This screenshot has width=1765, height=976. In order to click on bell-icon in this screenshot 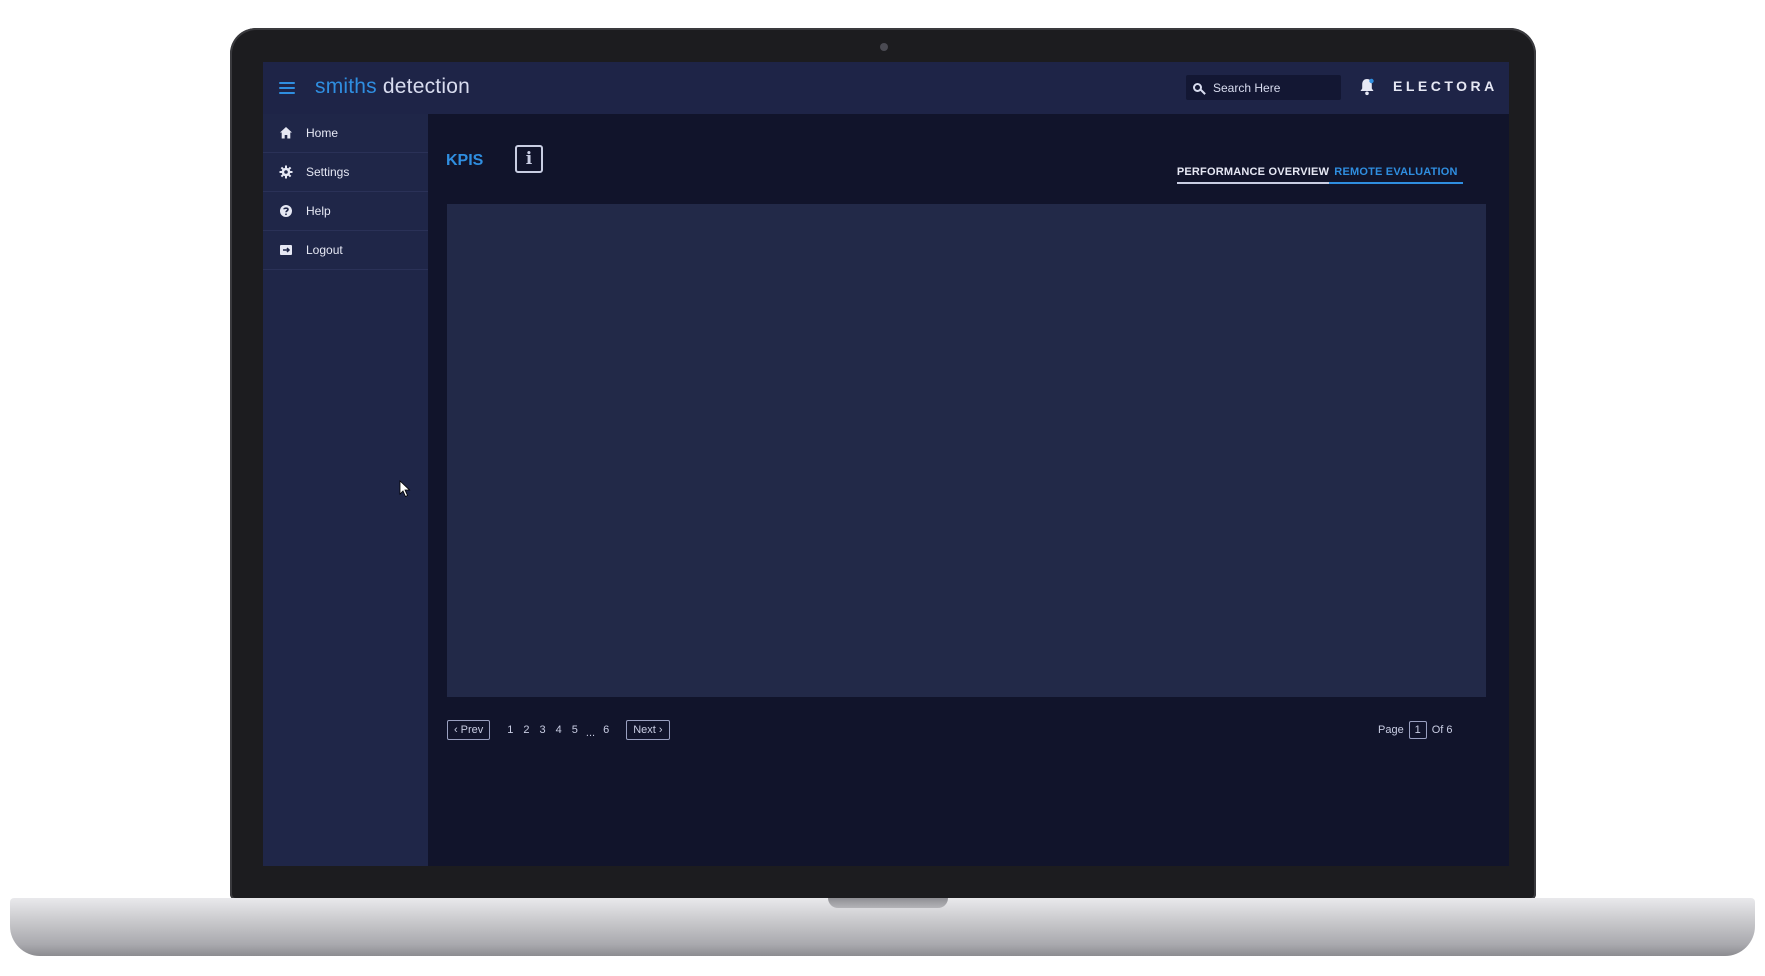, I will do `click(1367, 87)`.